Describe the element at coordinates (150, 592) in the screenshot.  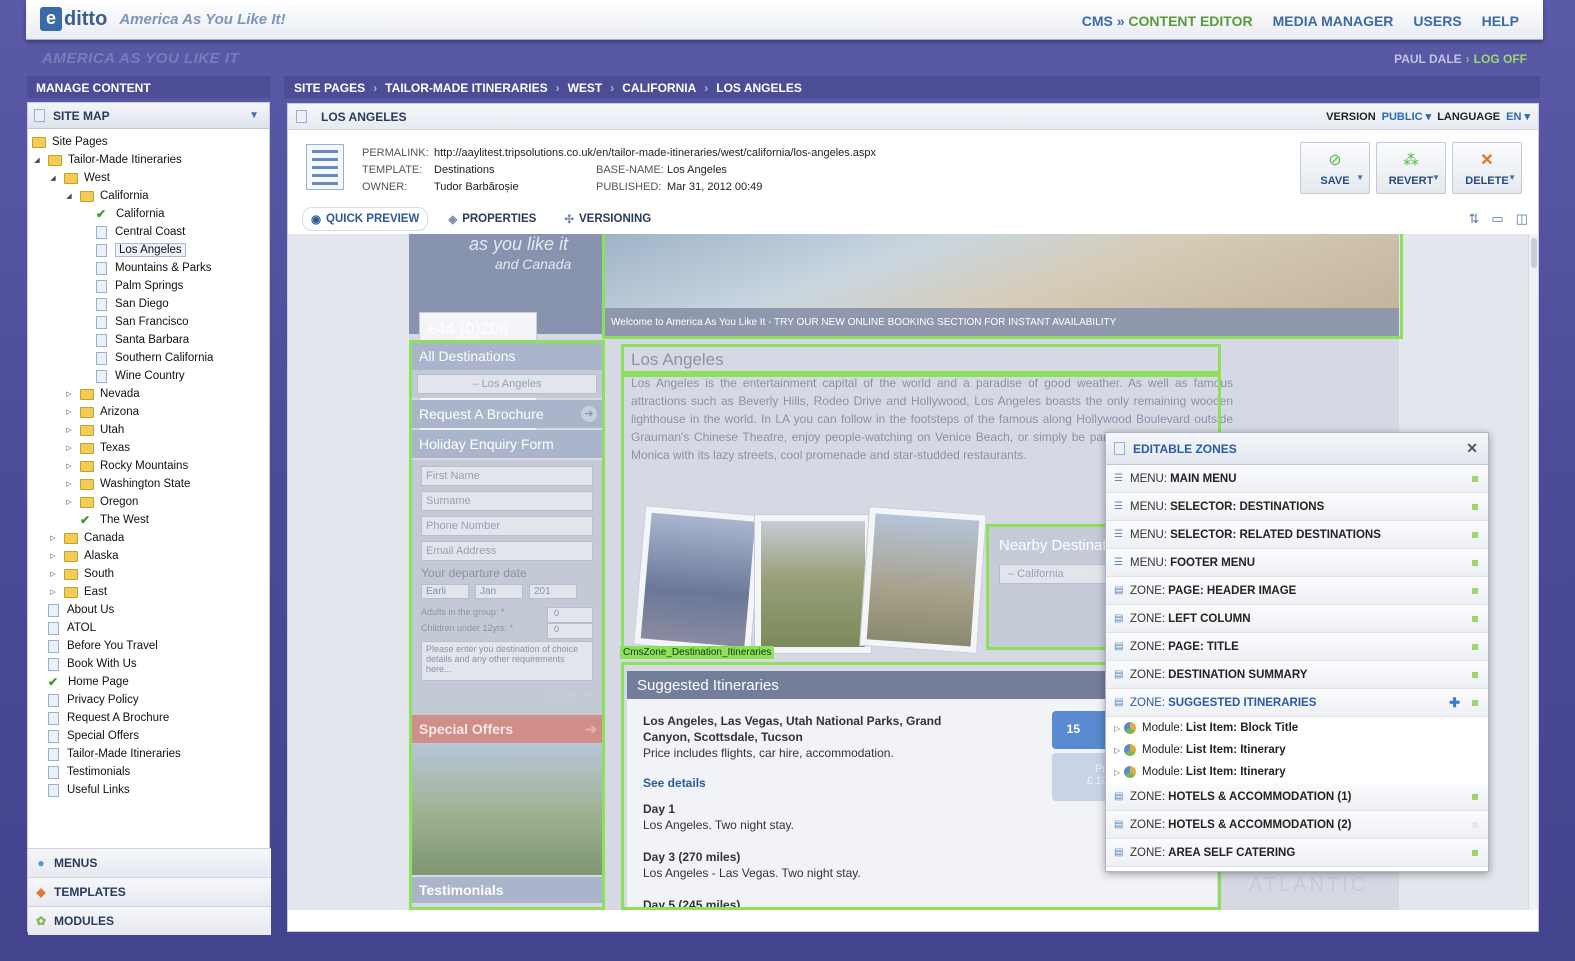
I see `tree-item: ▷ East` at that location.